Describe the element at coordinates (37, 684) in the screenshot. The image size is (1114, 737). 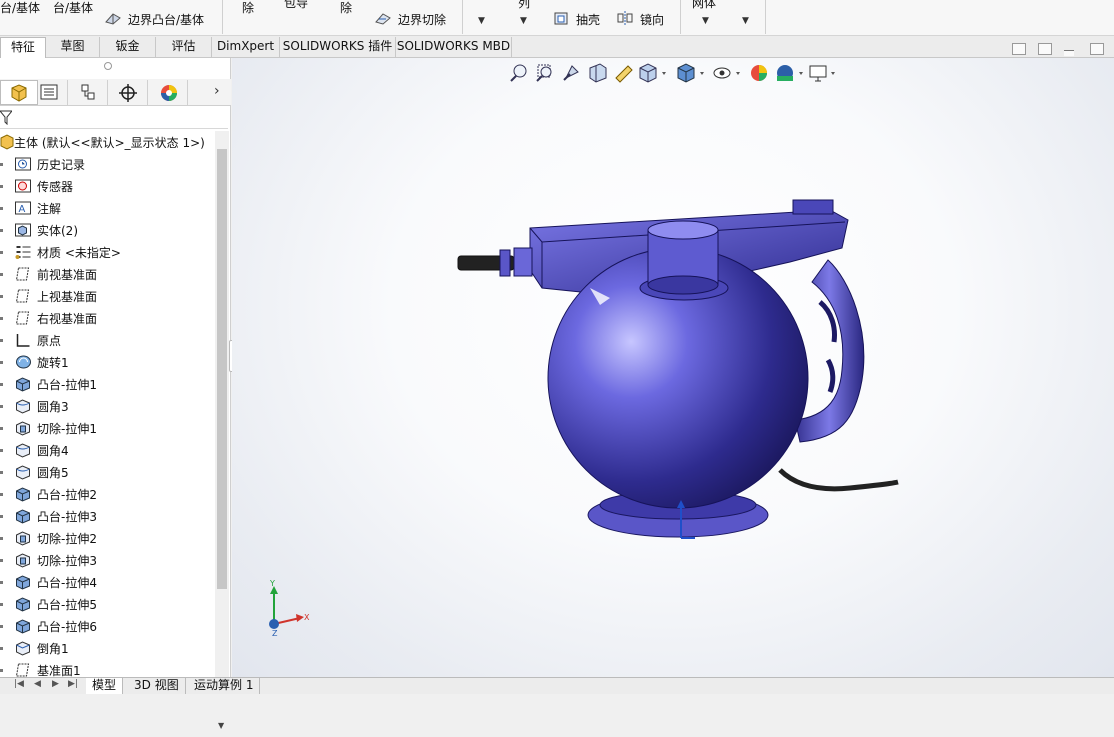
I see `prev-tab-icon: ◀` at that location.